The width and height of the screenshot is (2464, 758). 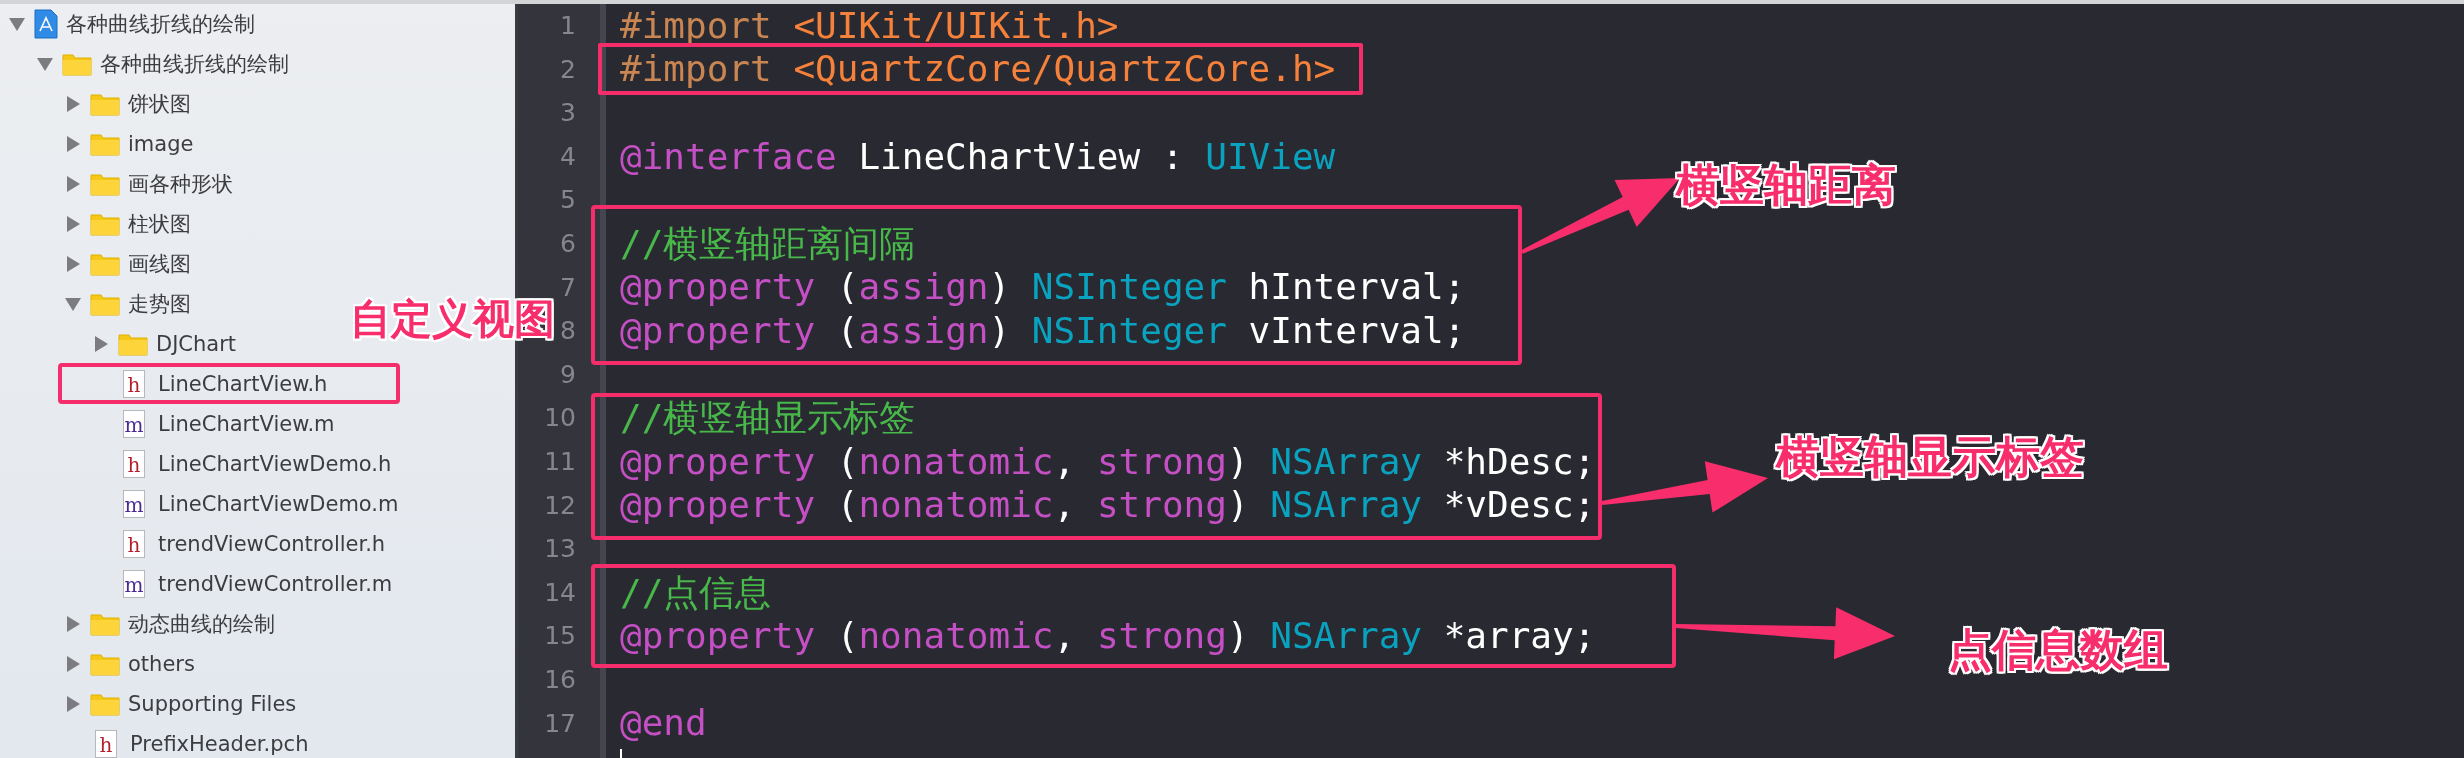 What do you see at coordinates (663, 723) in the screenshot?
I see `code-line: @end` at bounding box center [663, 723].